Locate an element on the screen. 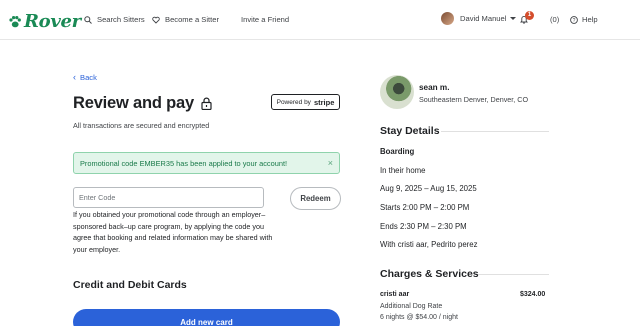 This screenshot has height=326, width=640. back-link: ‹ Back is located at coordinates (85, 77).